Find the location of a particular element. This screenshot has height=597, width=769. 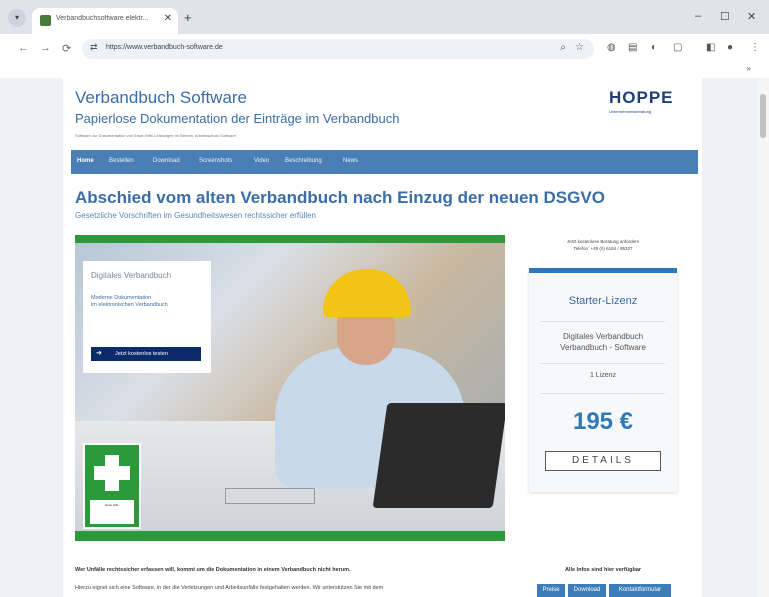

close-window-icon: ✕ is located at coordinates (751, 16).